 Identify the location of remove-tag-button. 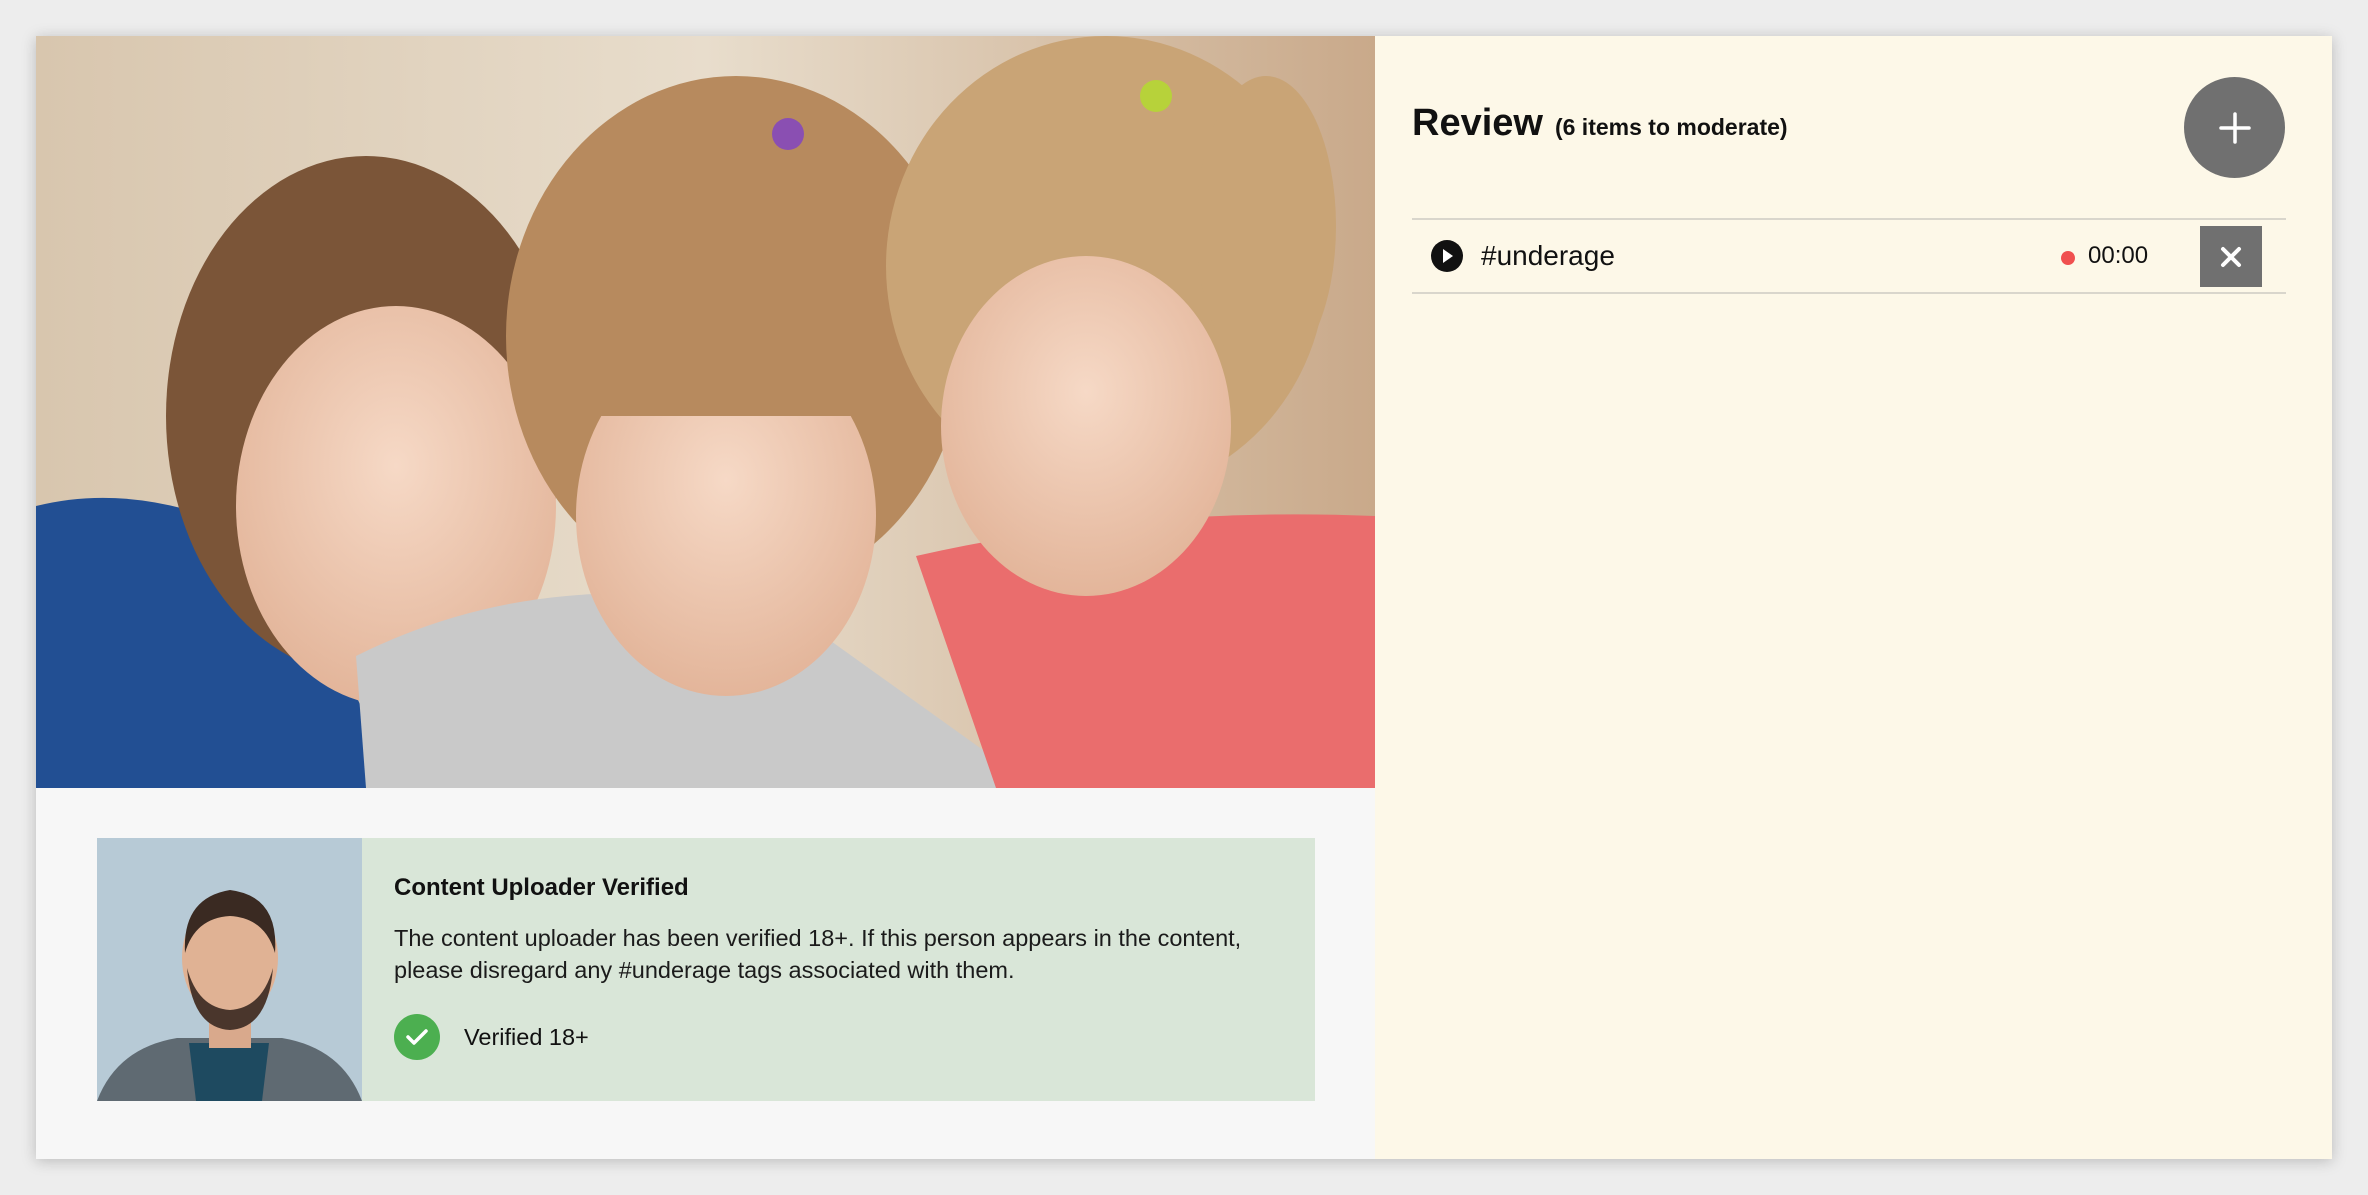
(2231, 256).